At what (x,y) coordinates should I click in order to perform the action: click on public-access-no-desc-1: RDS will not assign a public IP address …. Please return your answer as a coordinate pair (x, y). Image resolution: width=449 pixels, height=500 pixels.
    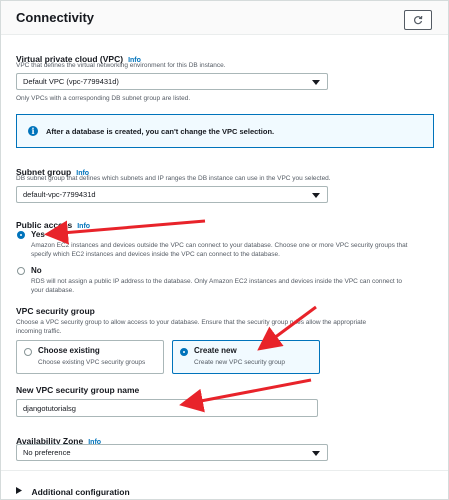
    Looking at the image, I should click on (216, 281).